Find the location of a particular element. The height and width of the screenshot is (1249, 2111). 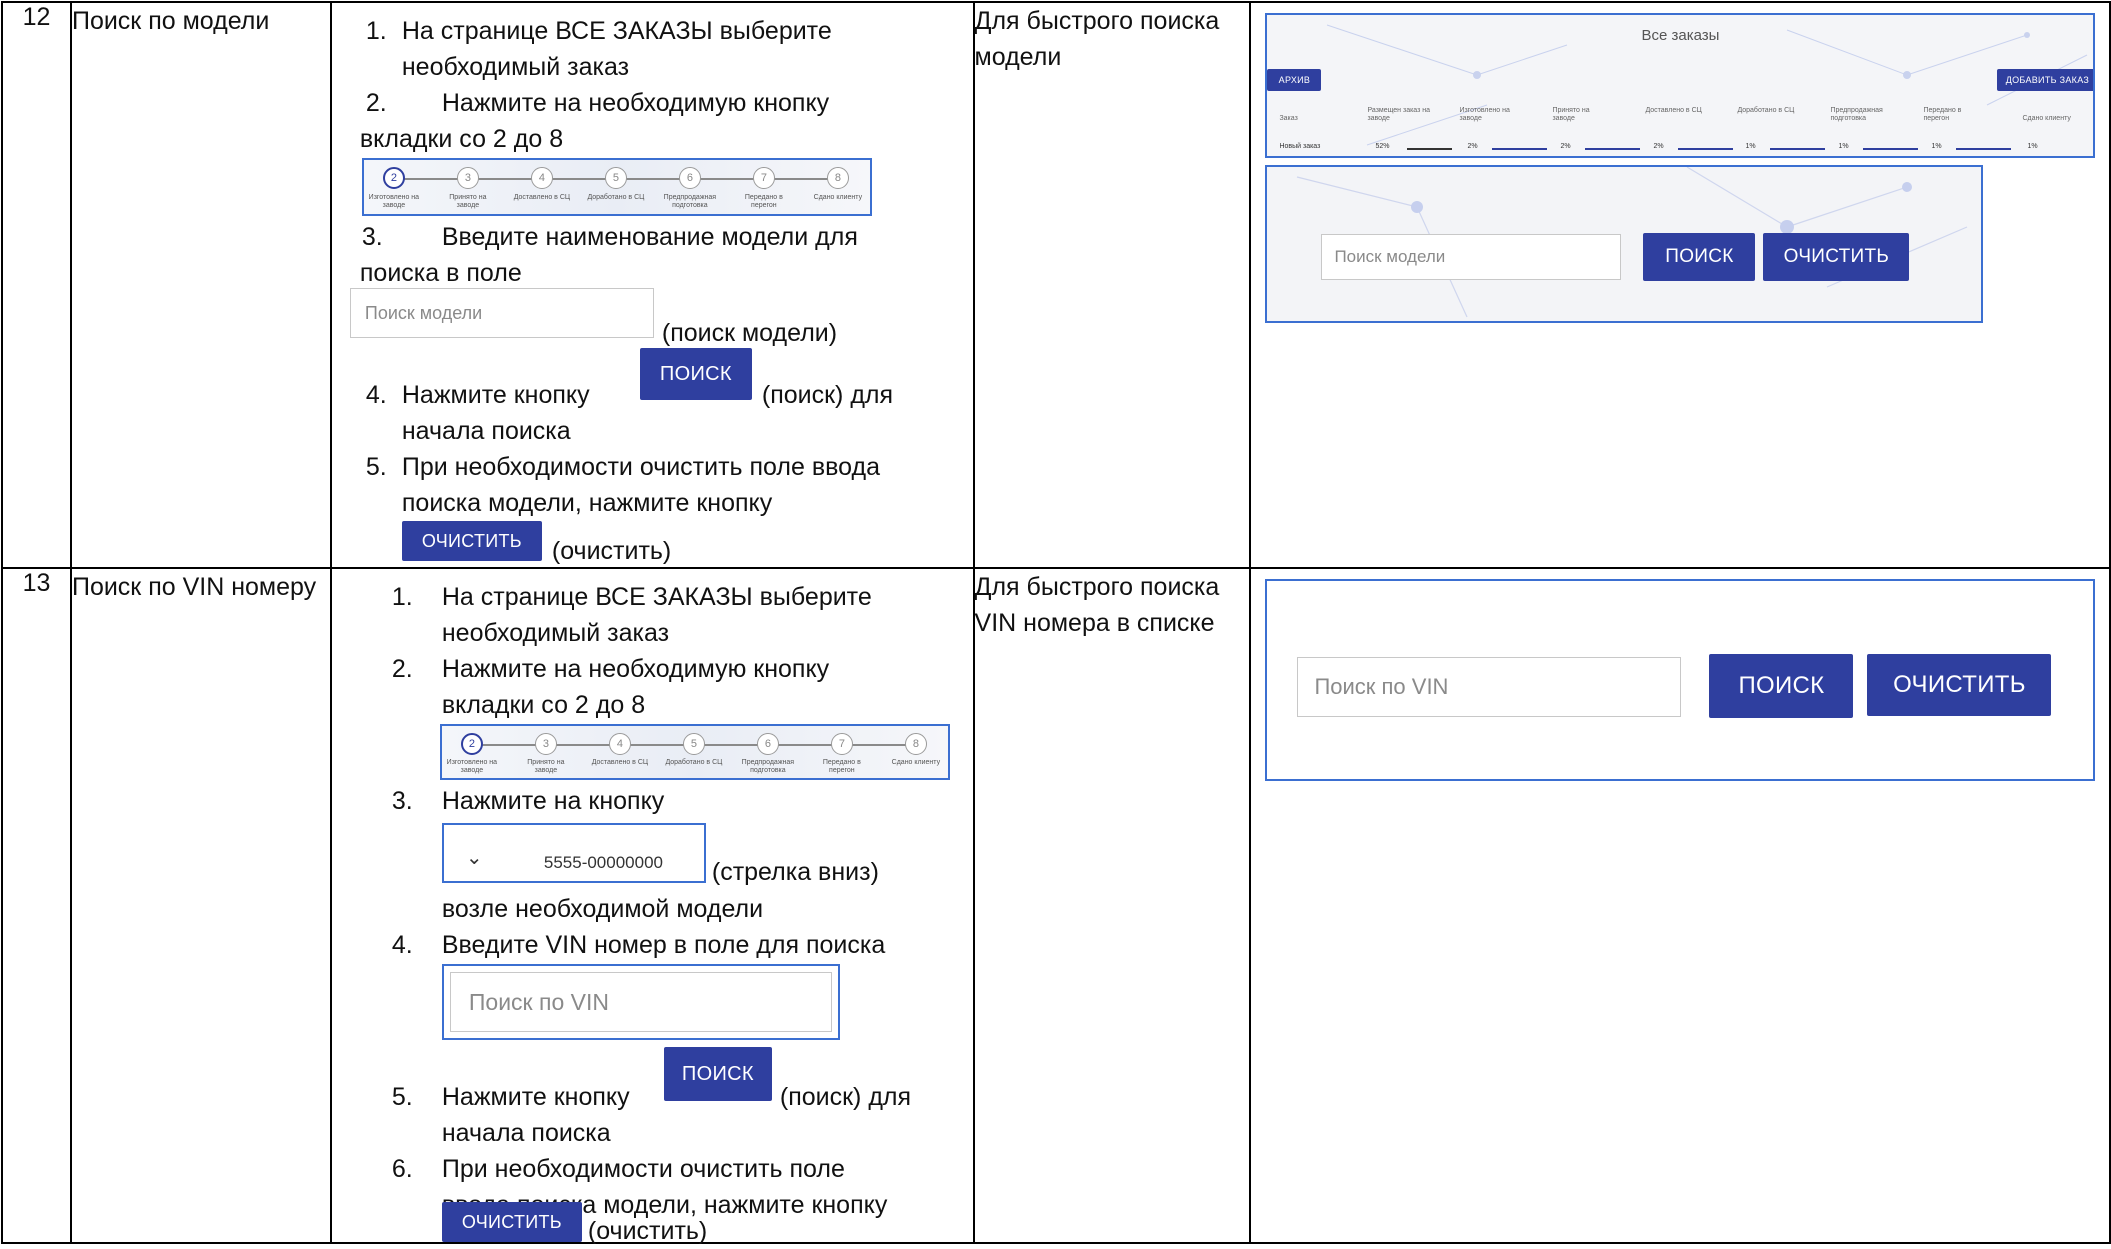

order-row-name: Новый заказ is located at coordinates (1299, 146).